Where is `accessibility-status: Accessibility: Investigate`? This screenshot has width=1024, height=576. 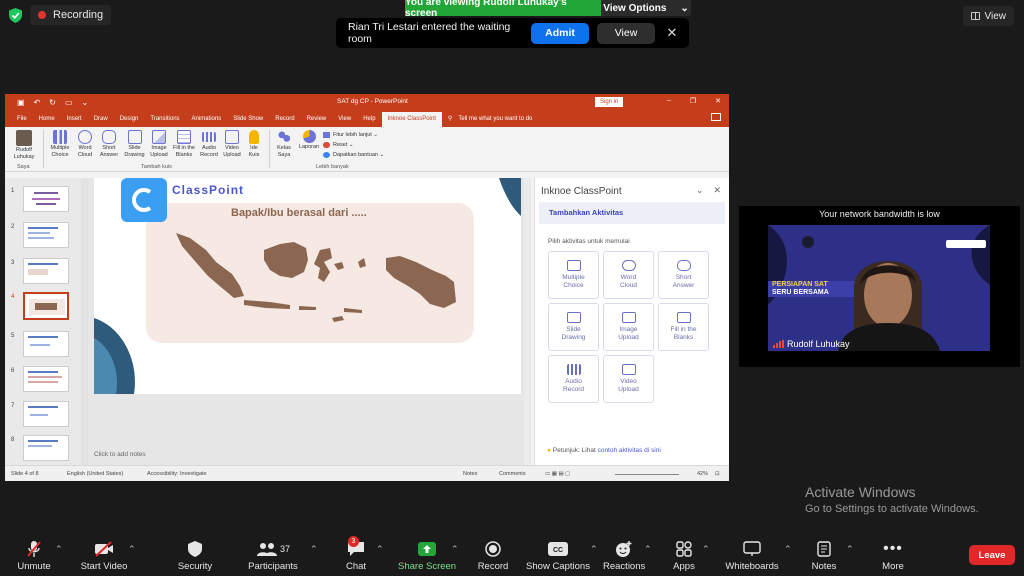
accessibility-status: Accessibility: Investigate is located at coordinates (177, 474).